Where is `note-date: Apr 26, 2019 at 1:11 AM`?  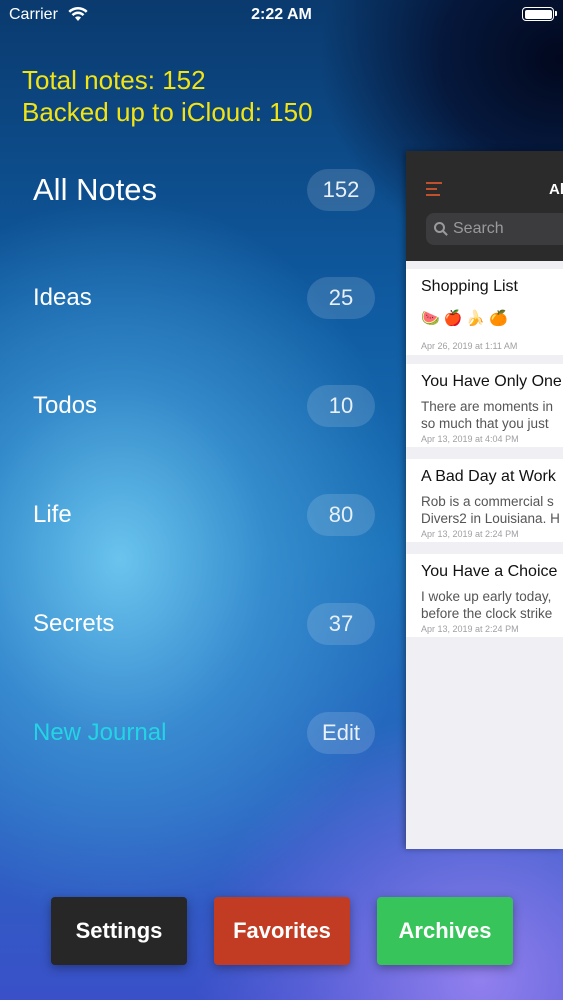 note-date: Apr 26, 2019 at 1:11 AM is located at coordinates (469, 346).